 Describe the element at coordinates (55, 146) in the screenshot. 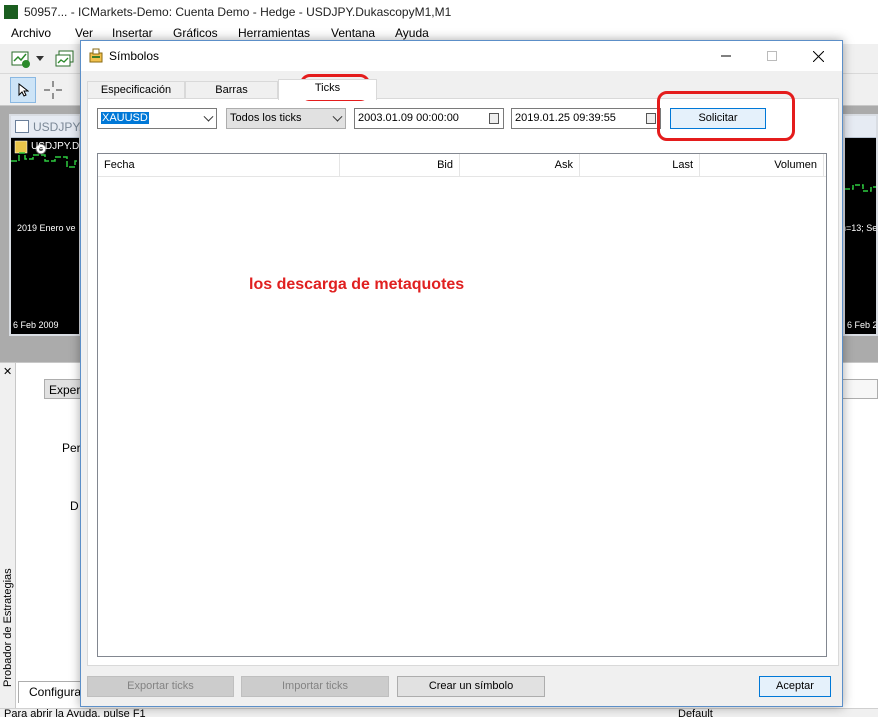

I see `chart-symbol-label: USDJPY.D` at that location.